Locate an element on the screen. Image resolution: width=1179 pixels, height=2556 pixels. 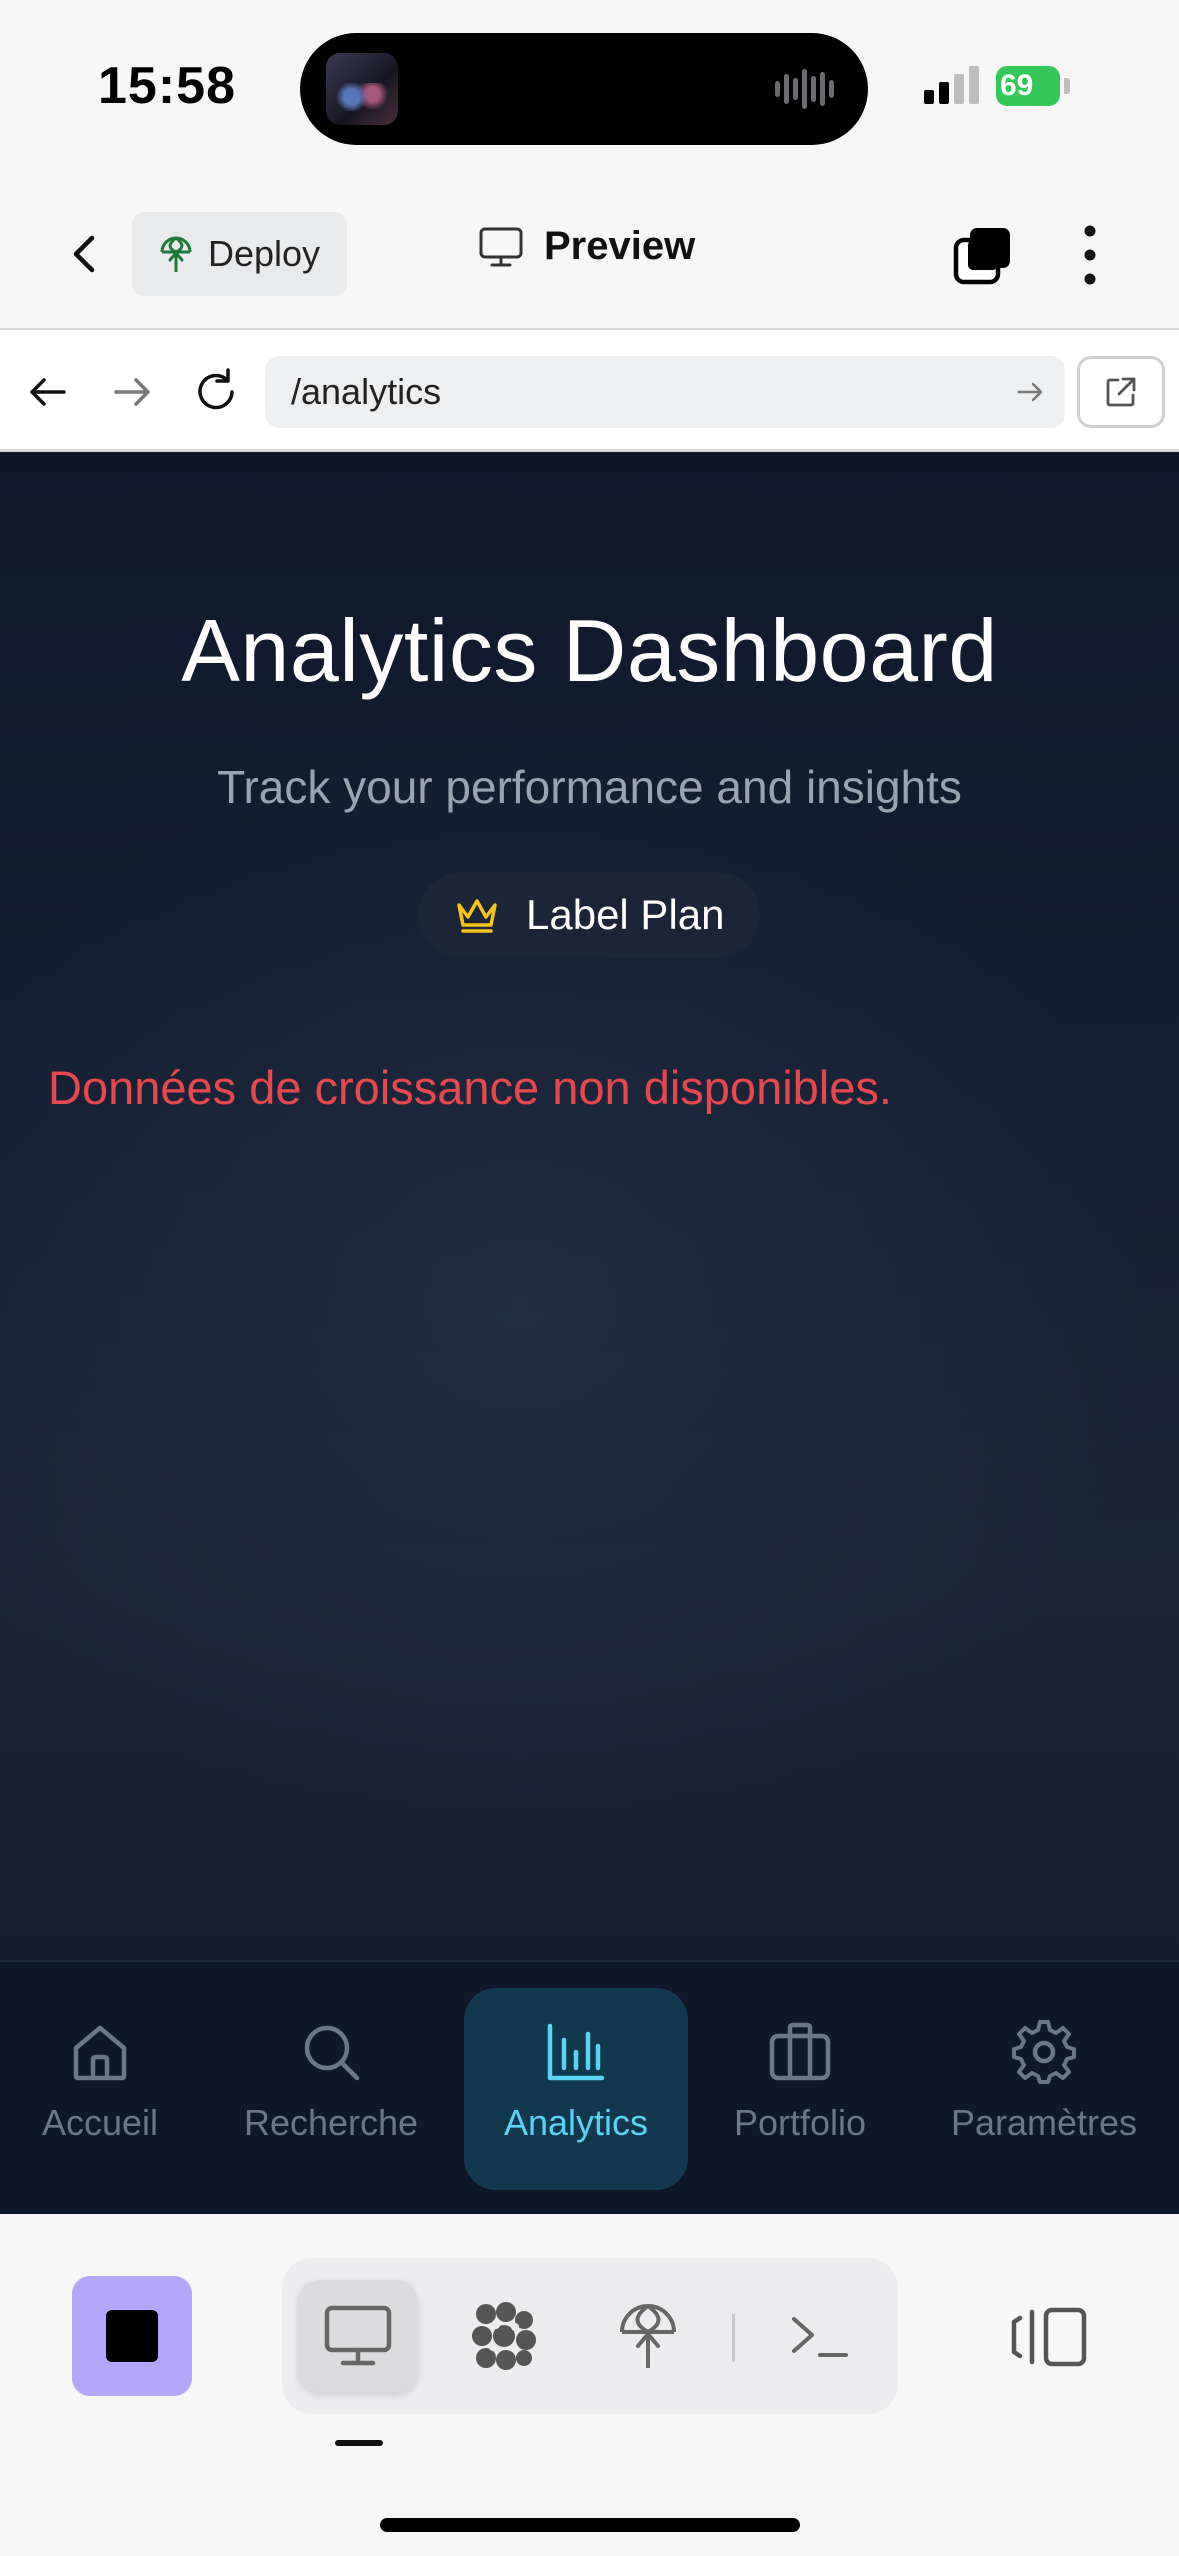
more-options-button is located at coordinates (1090, 255).